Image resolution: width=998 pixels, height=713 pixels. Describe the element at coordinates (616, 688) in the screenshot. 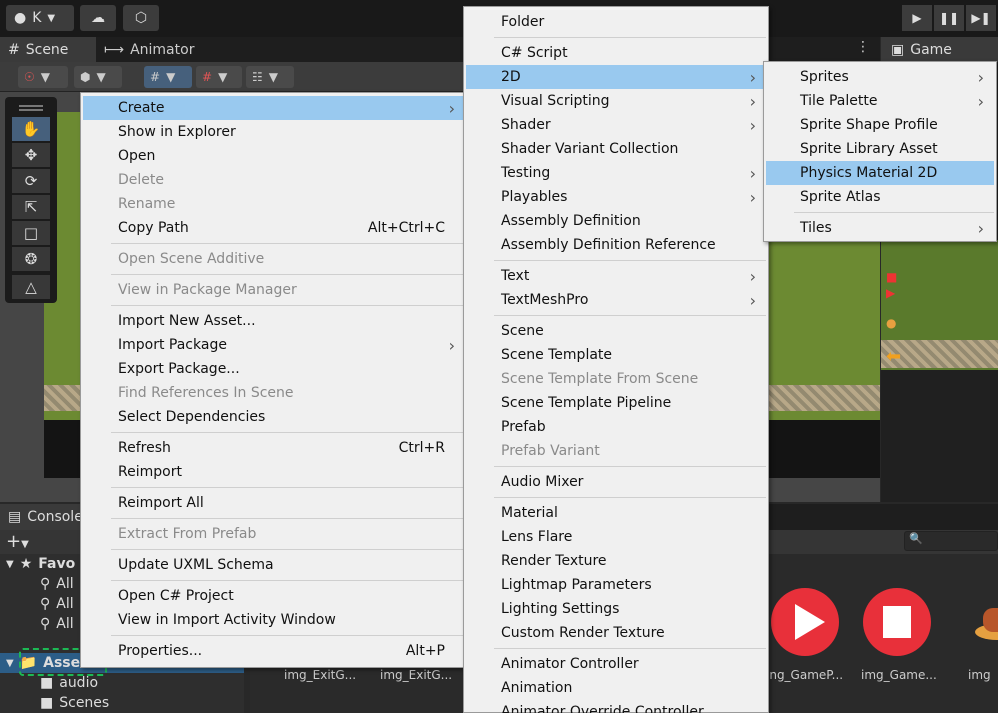

I see `create-item-animation: Animation` at that location.